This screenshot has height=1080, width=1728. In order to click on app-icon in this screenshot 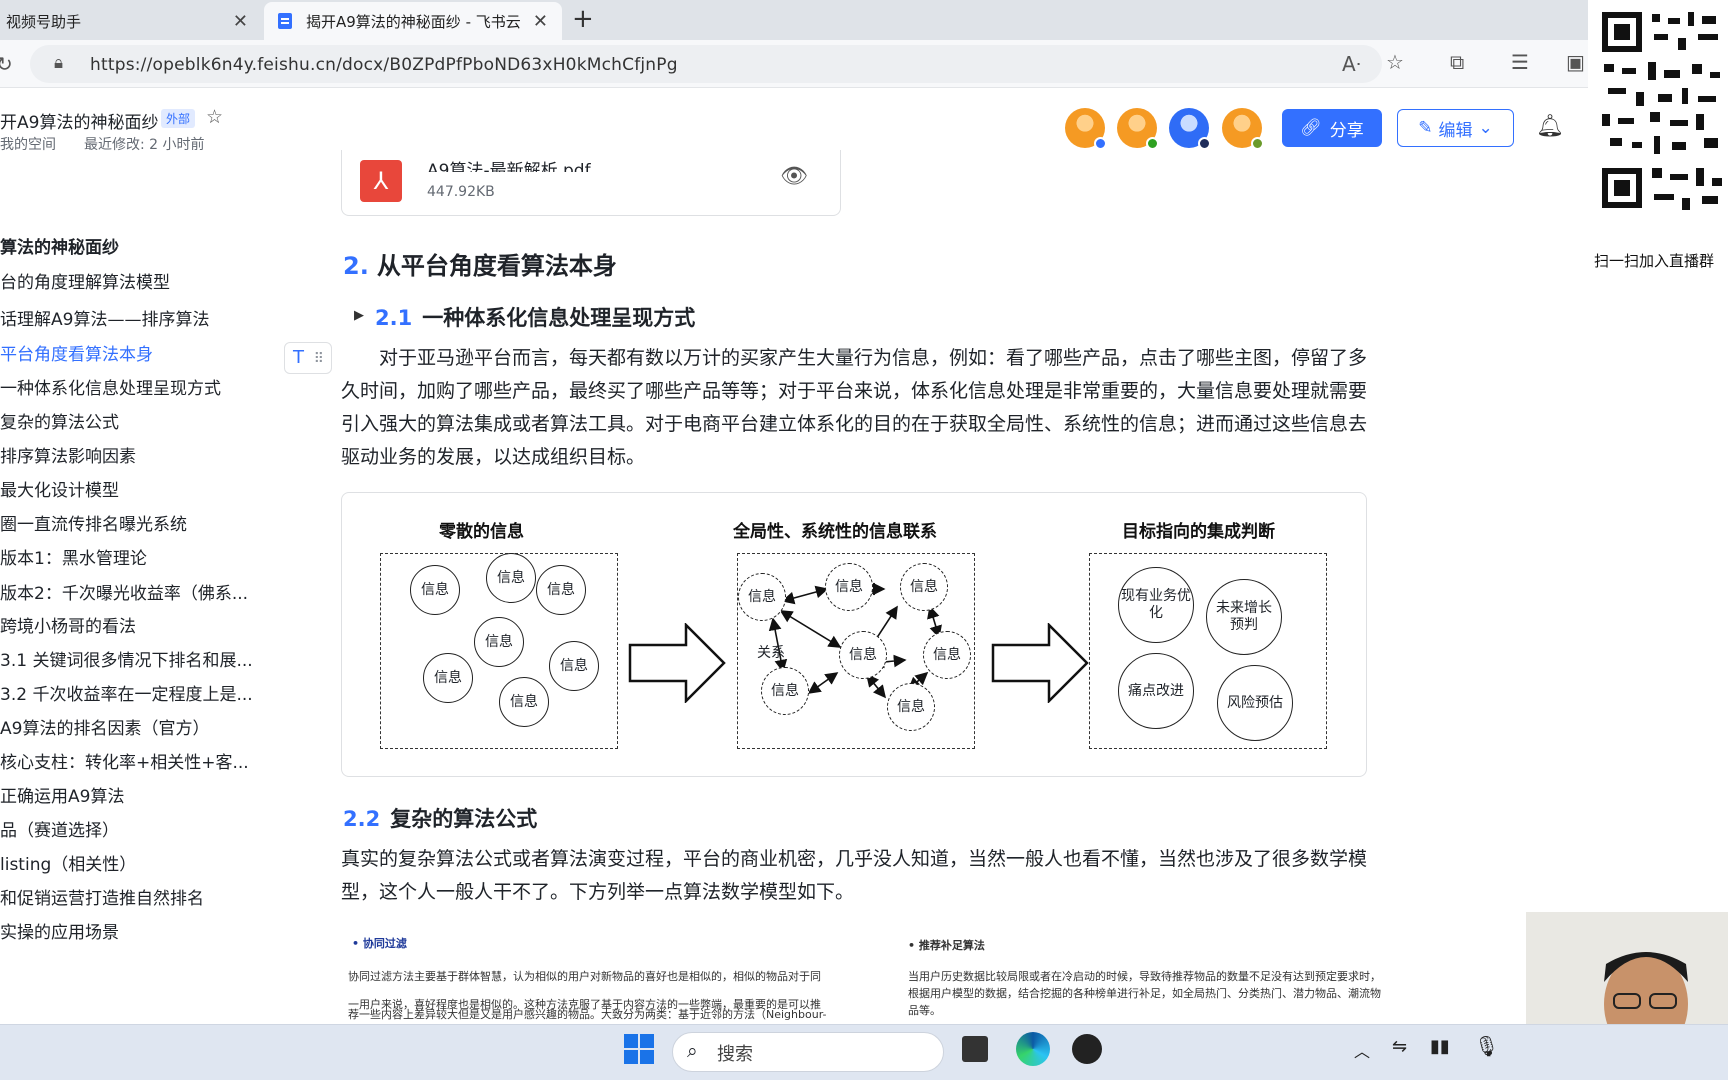, I will do `click(1087, 1049)`.